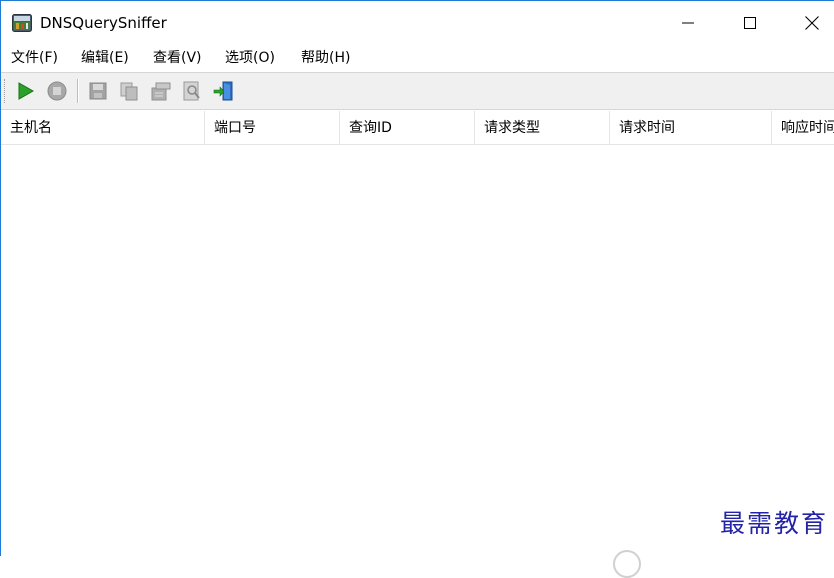  I want to click on properties-button, so click(161, 91).